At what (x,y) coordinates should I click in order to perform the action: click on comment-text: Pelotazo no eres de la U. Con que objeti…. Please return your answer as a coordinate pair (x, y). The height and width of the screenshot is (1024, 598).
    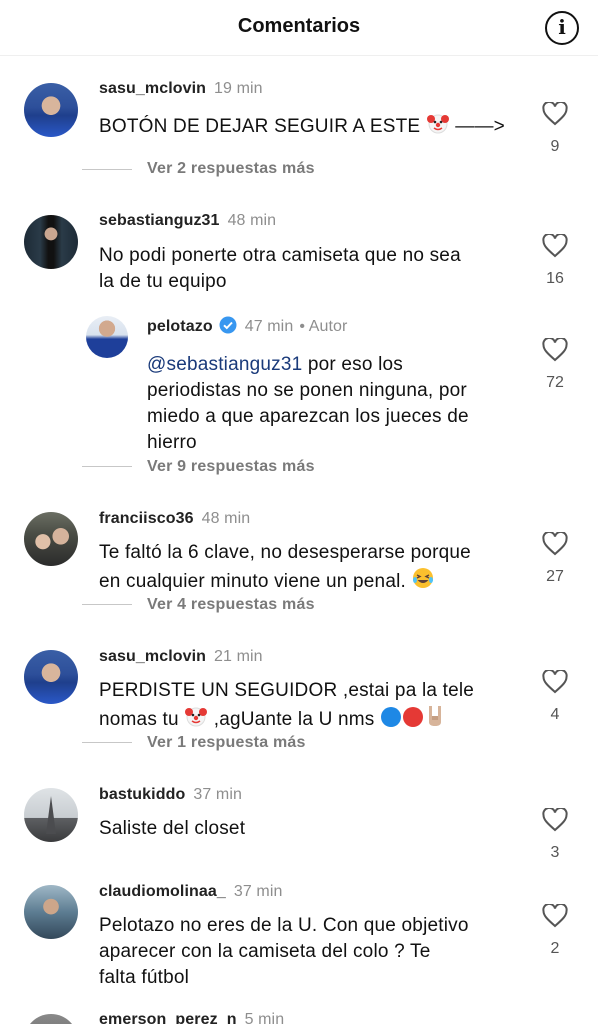
    Looking at the image, I should click on (284, 951).